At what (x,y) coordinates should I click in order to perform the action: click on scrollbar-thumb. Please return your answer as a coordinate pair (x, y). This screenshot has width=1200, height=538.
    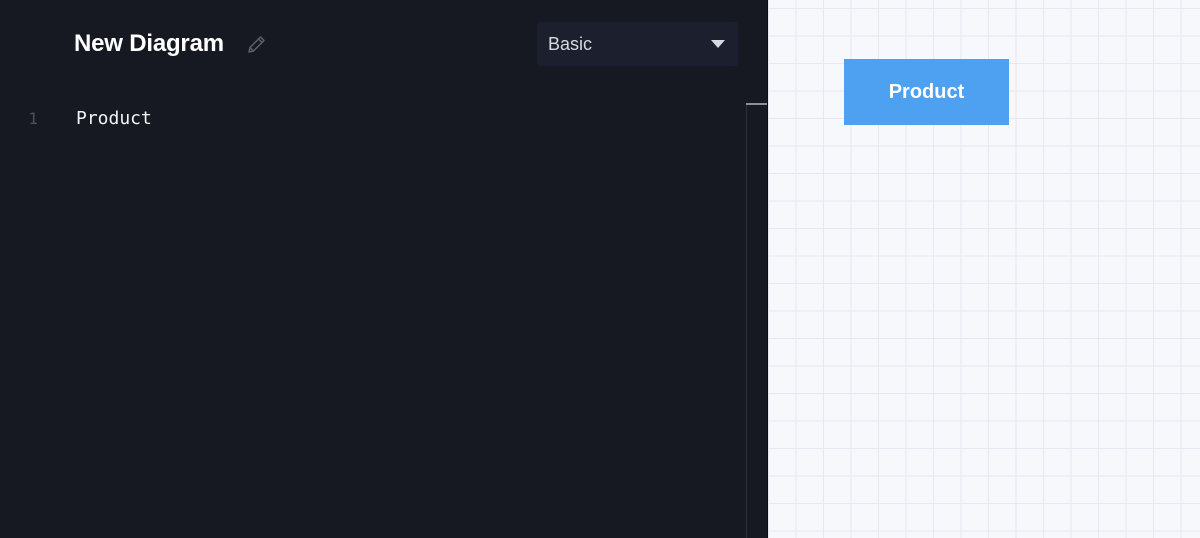
    Looking at the image, I should click on (756, 104).